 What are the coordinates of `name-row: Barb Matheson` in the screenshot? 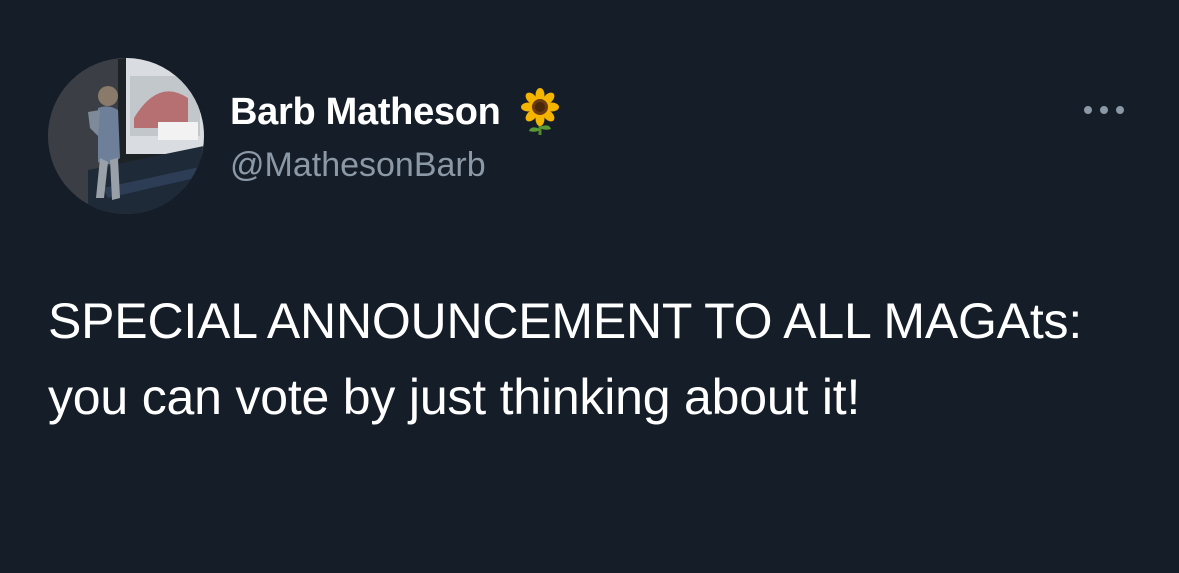 It's located at (397, 112).